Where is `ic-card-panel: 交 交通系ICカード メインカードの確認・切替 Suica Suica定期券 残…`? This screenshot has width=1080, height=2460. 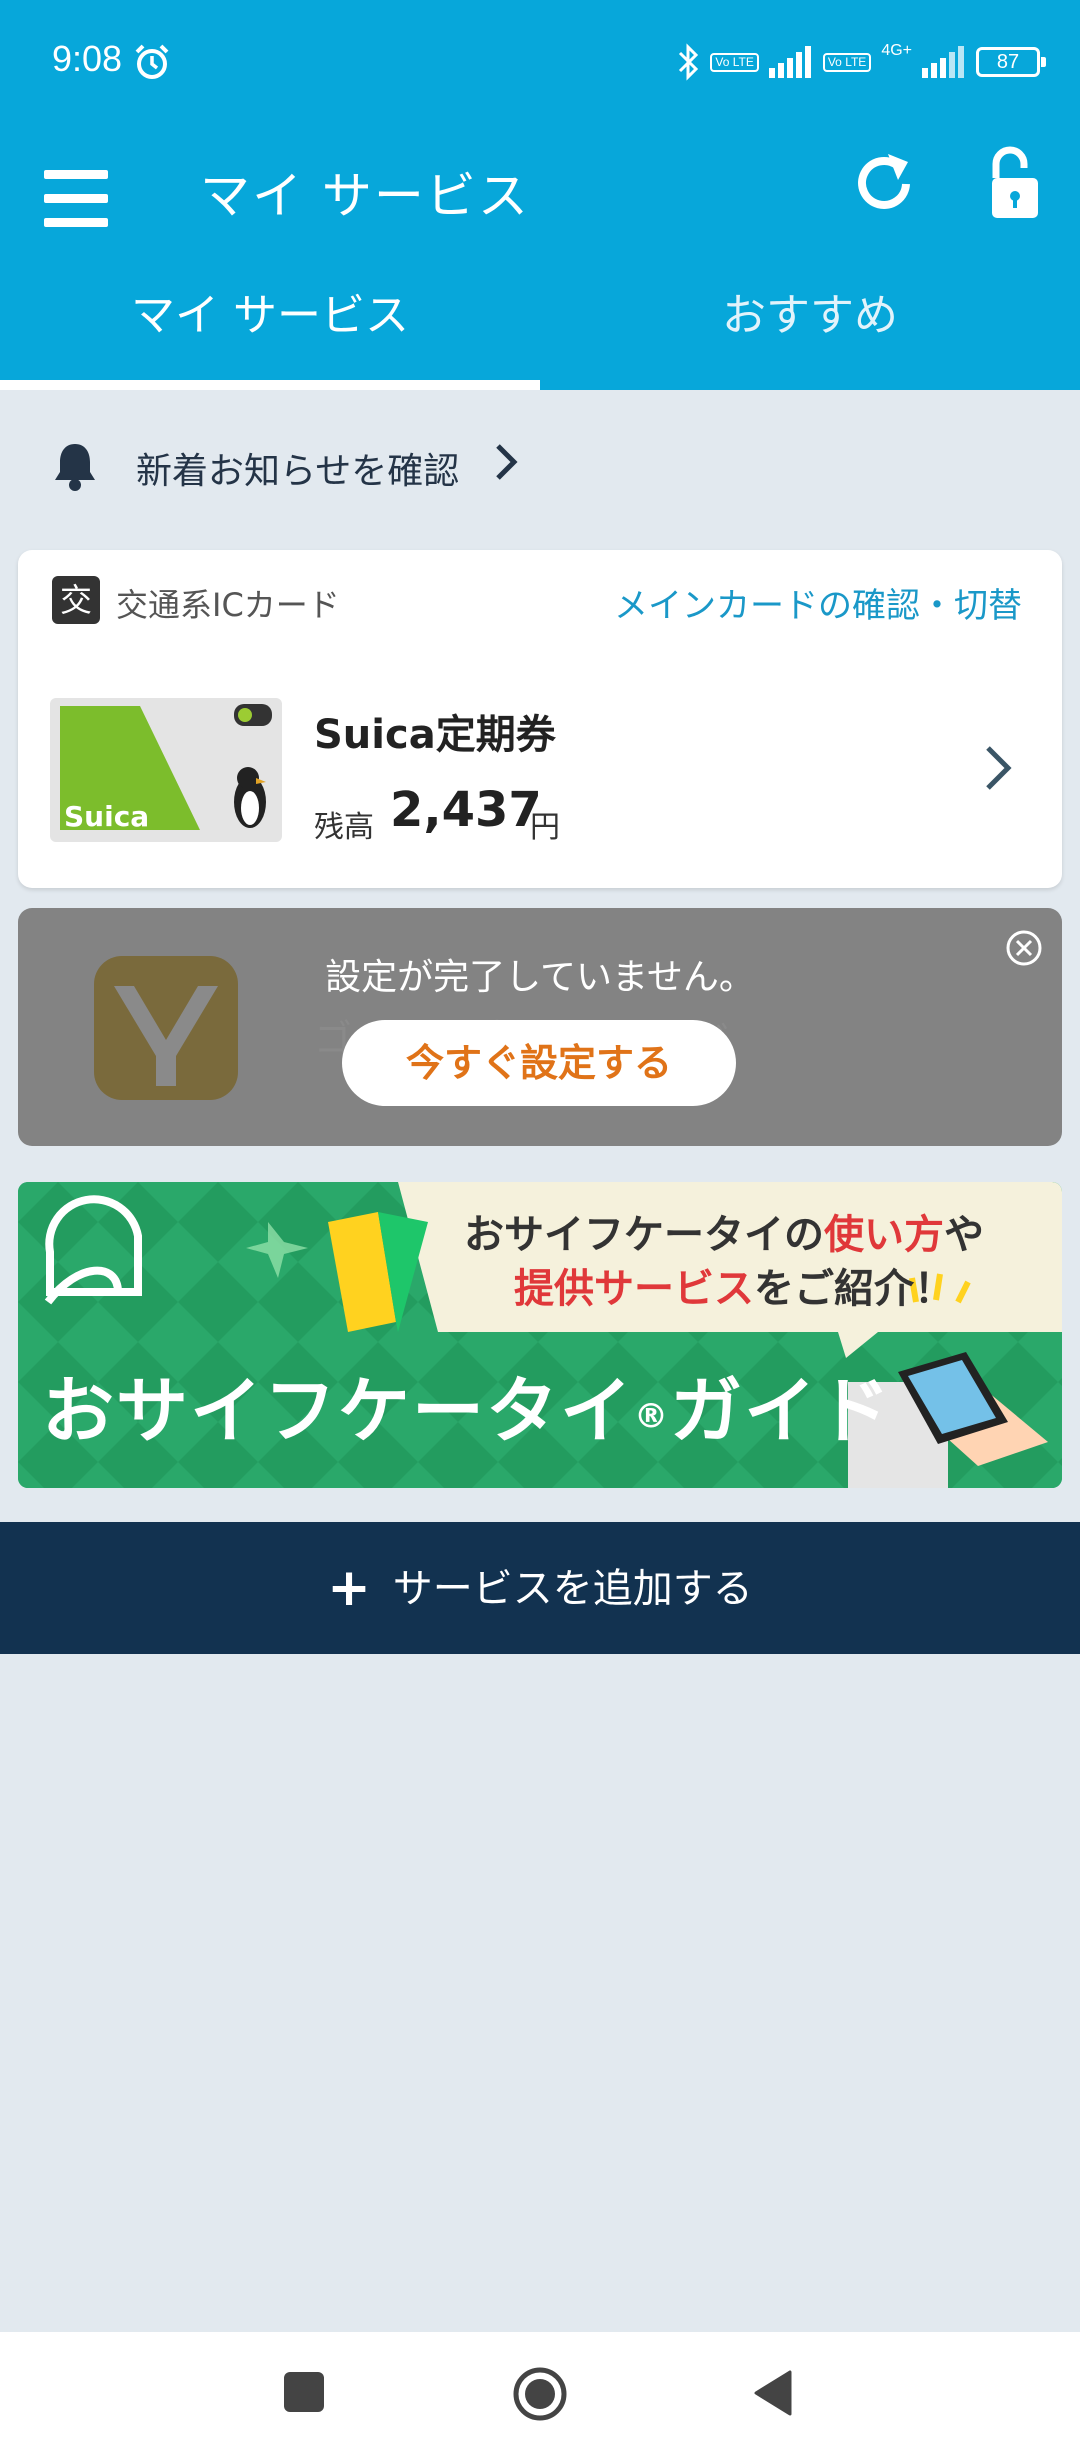
ic-card-panel: 交 交通系ICカード メインカードの確認・切替 Suica Suica定期券 残… is located at coordinates (540, 719).